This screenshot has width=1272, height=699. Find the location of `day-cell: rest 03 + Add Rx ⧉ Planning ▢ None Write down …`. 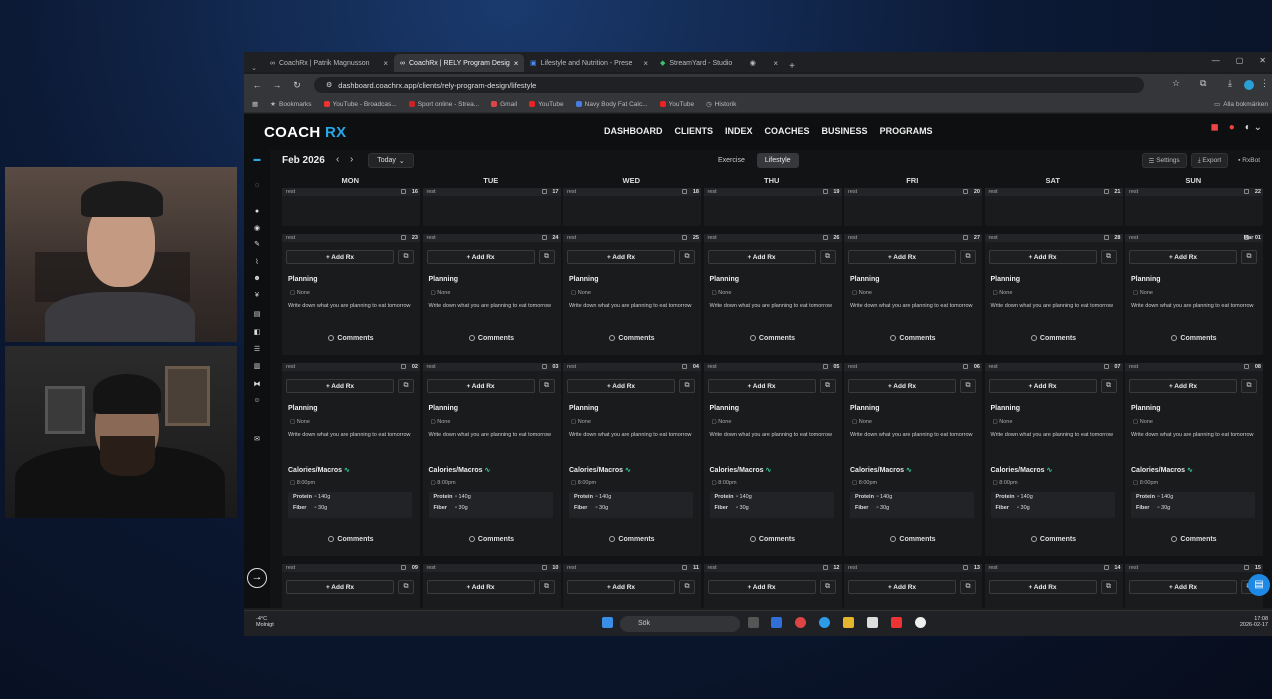

day-cell: rest 03 + Add Rx ⧉ Planning ▢ None Write down … is located at coordinates (491, 459).